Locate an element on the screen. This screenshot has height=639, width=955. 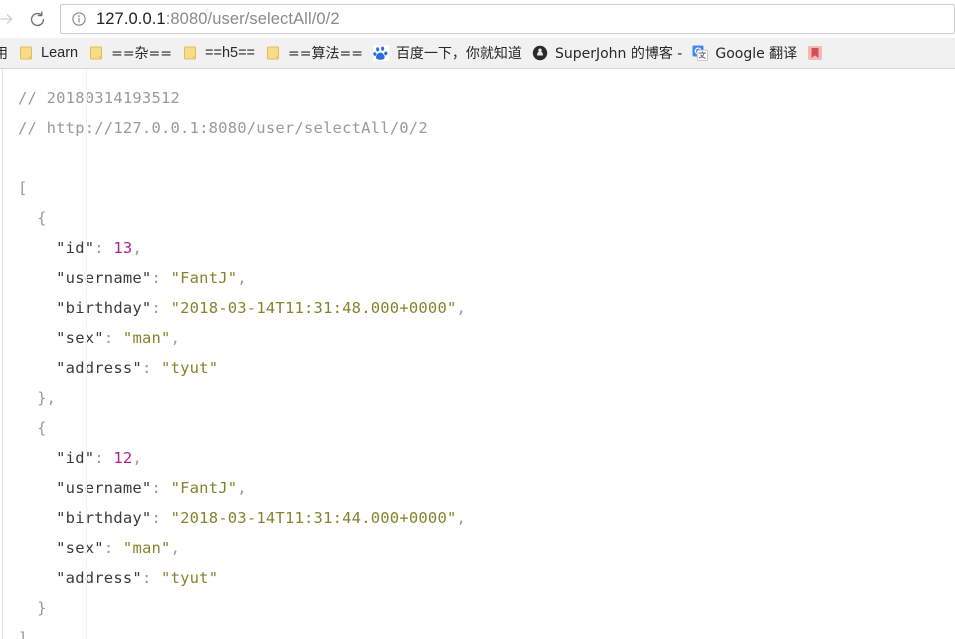
bookmark-label: Google 翻译 is located at coordinates (756, 54).